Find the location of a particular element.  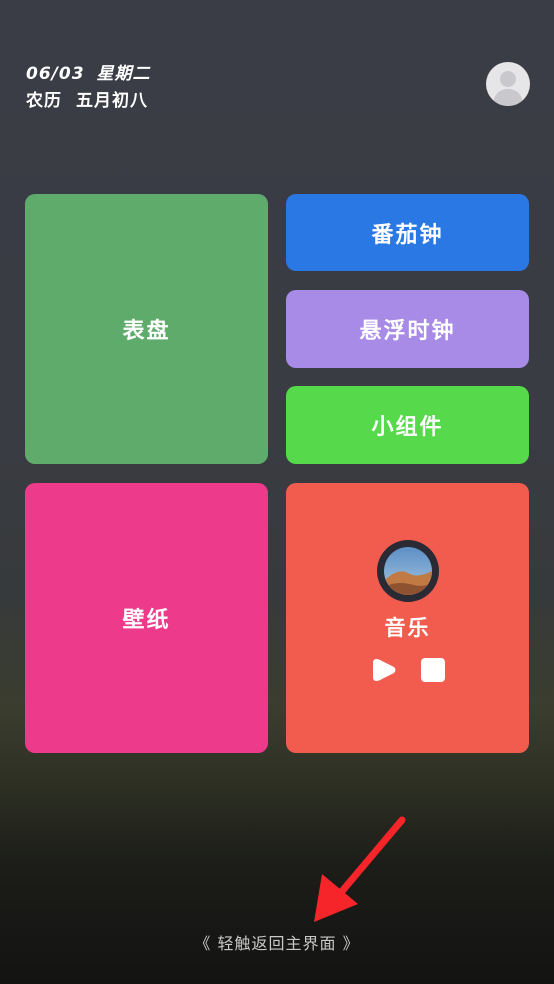

lunar-label: 农历 is located at coordinates (44, 101).